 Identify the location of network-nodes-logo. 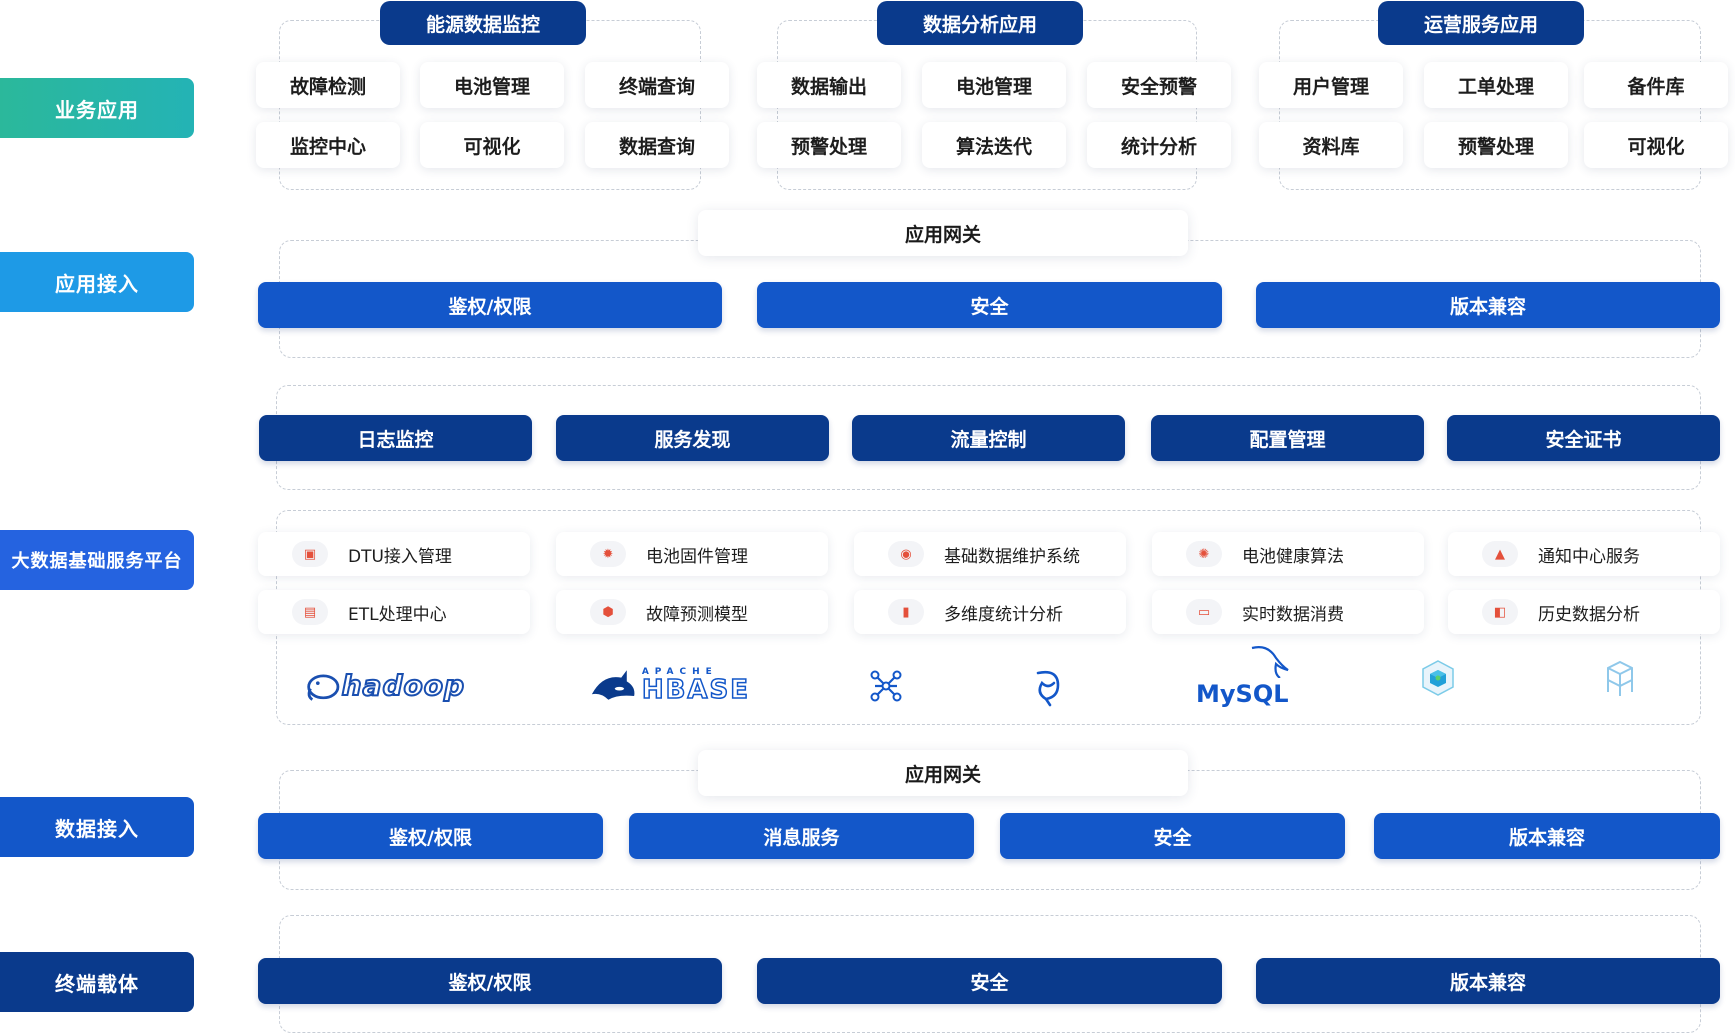
(886, 686).